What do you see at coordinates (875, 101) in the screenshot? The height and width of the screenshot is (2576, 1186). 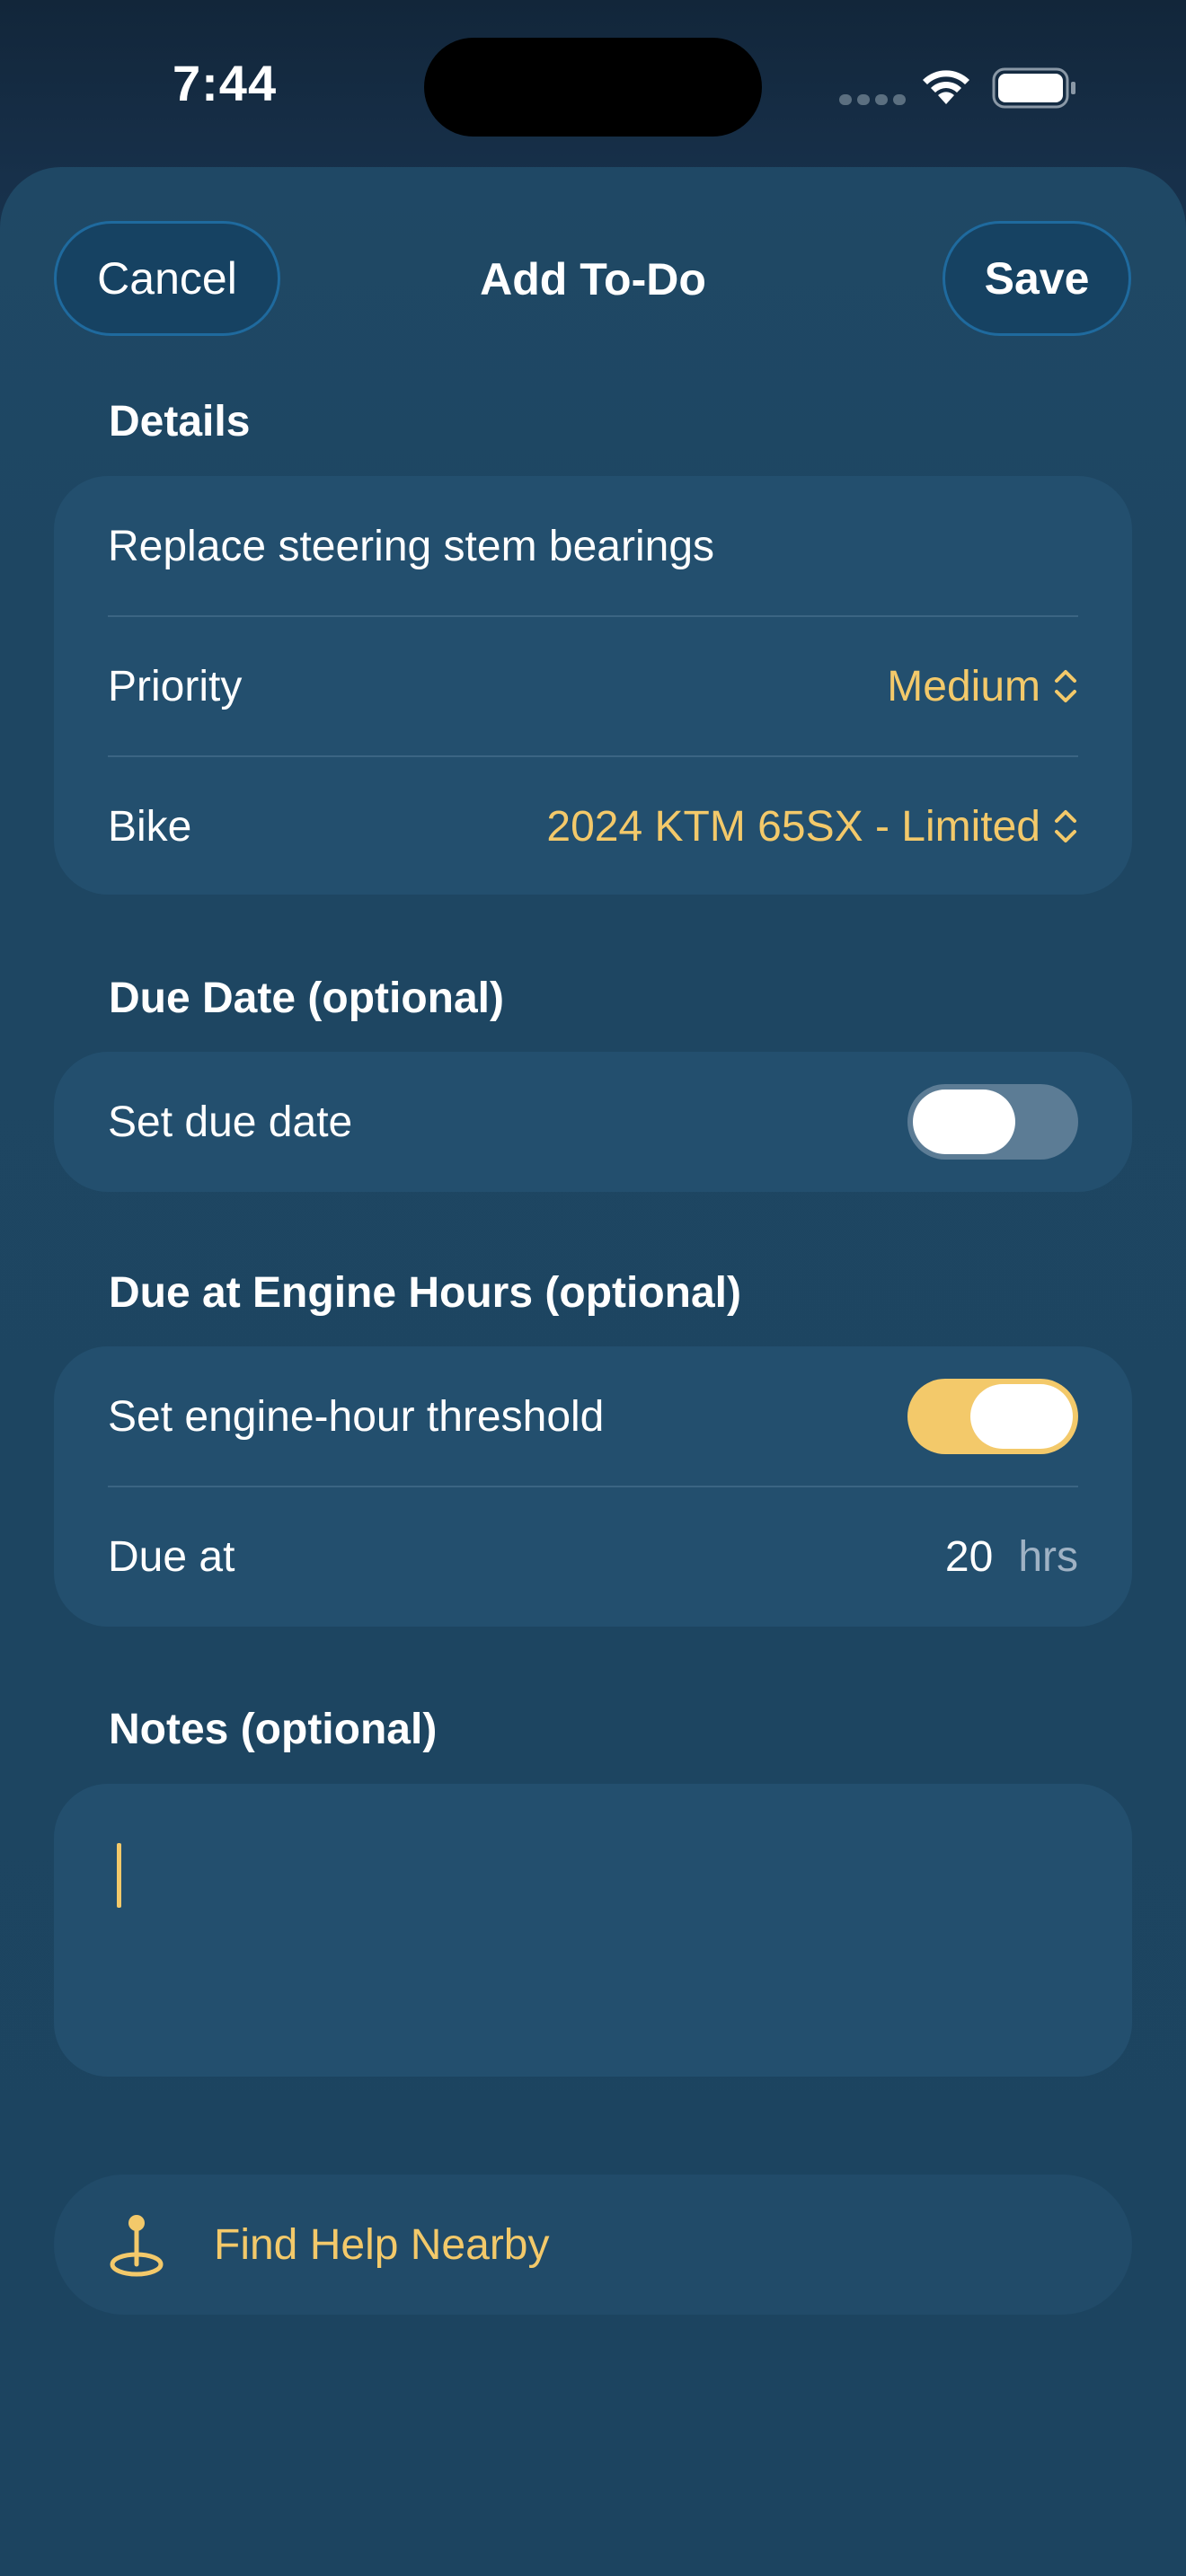 I see `cellular-signal-icon` at bounding box center [875, 101].